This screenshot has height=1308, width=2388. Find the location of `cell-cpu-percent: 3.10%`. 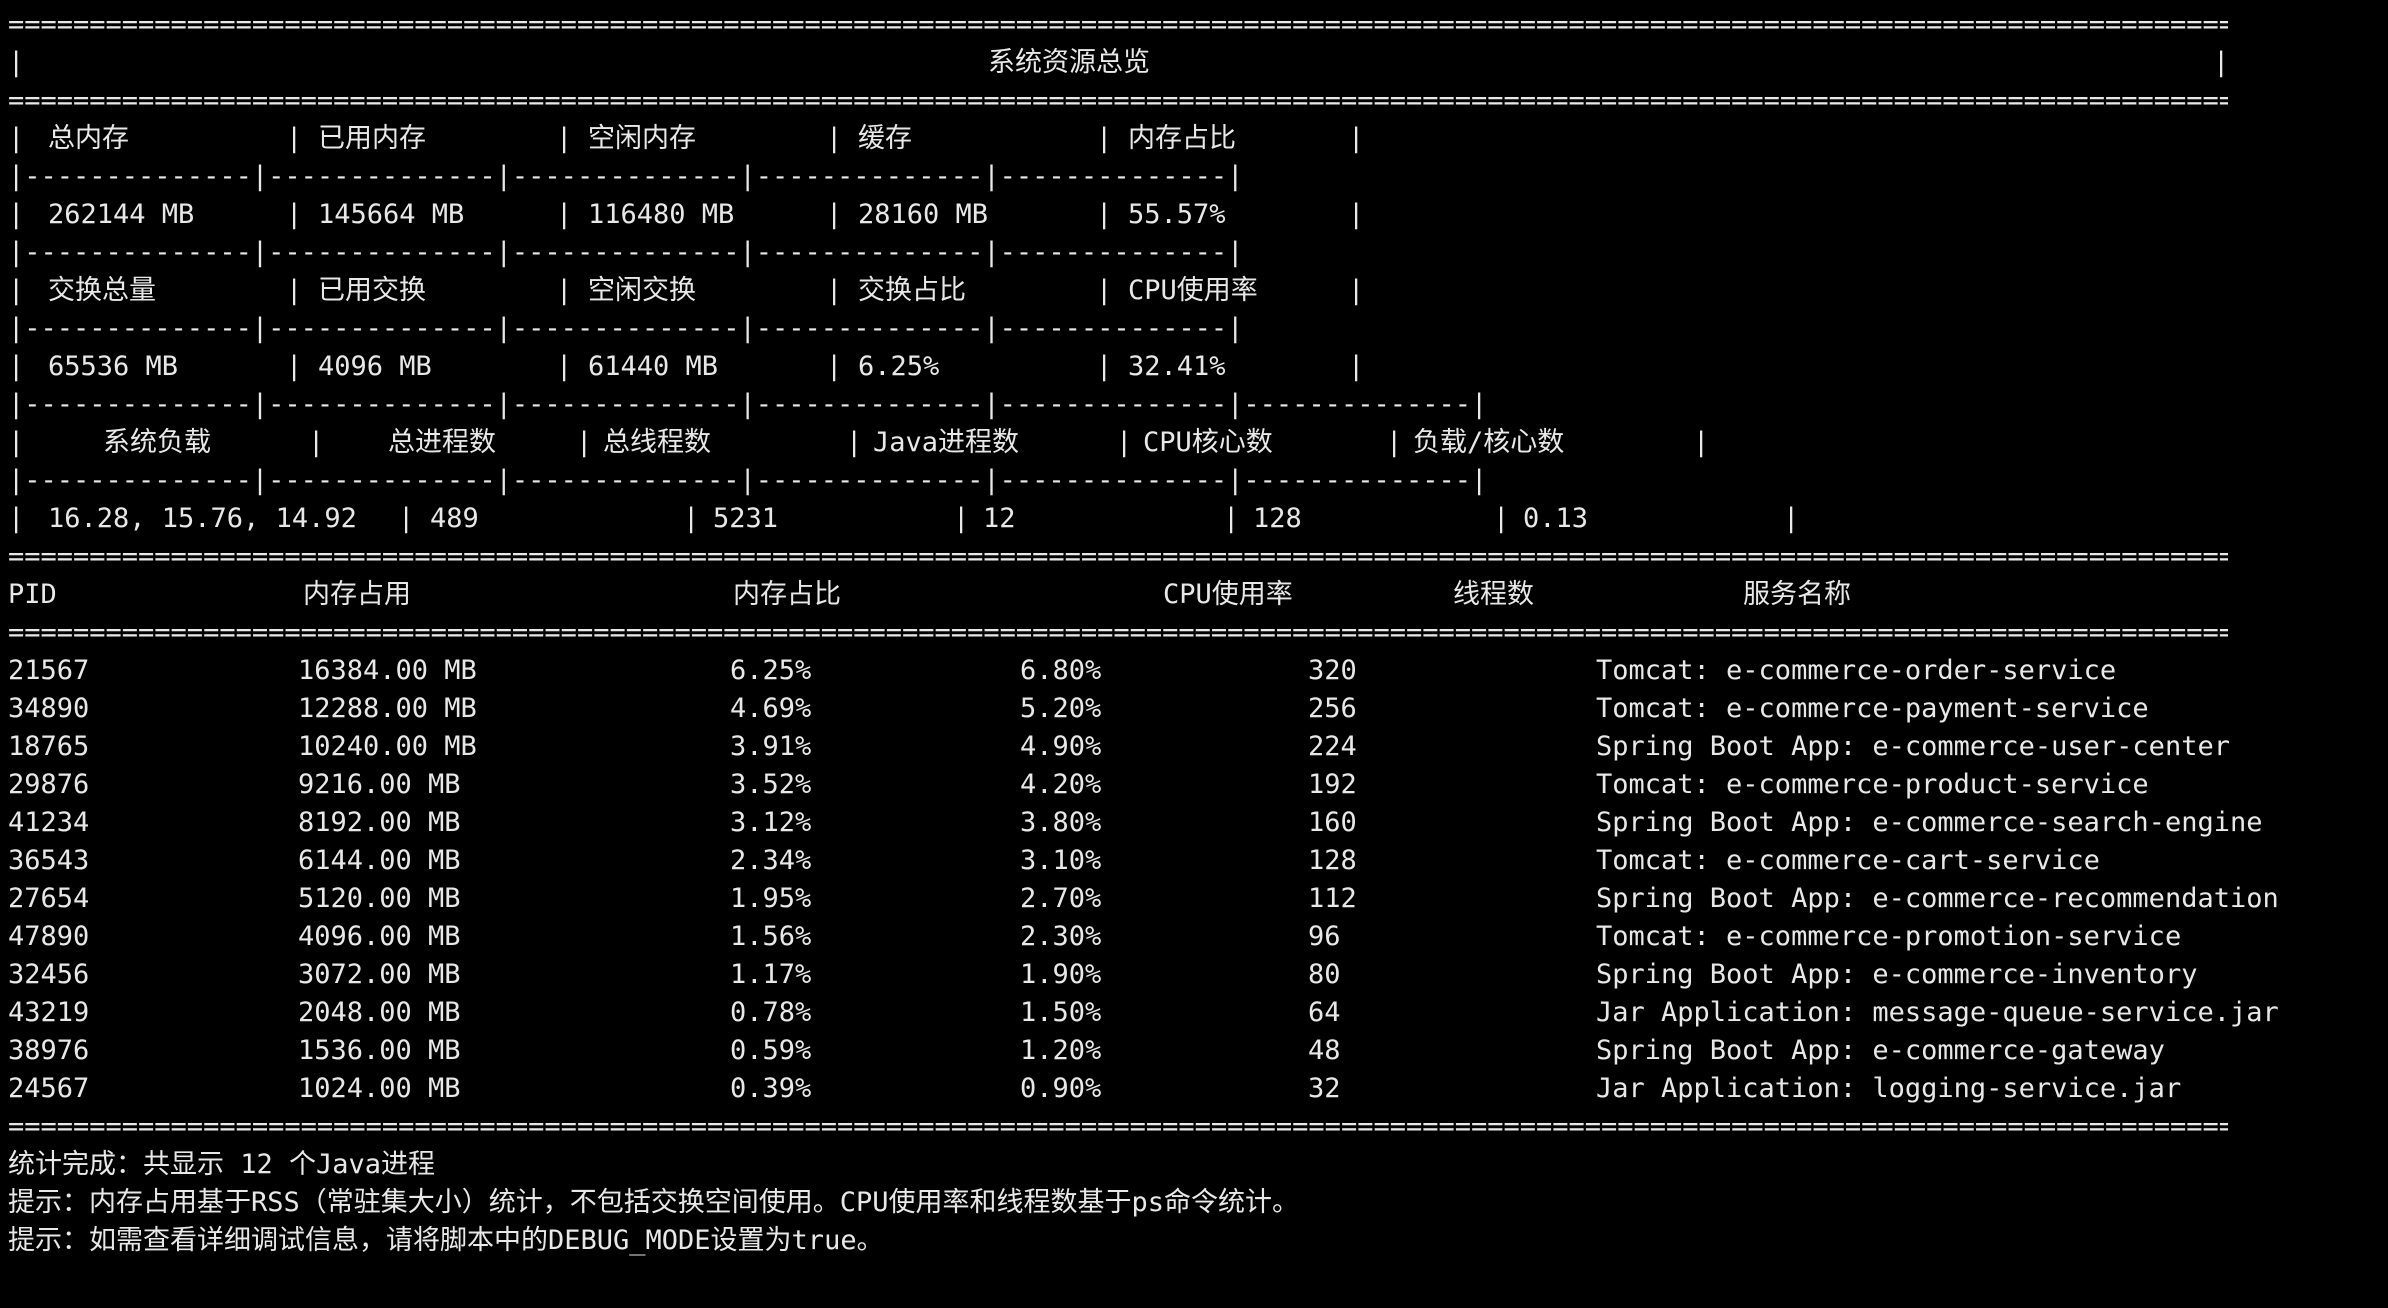

cell-cpu-percent: 3.10% is located at coordinates (1061, 860).